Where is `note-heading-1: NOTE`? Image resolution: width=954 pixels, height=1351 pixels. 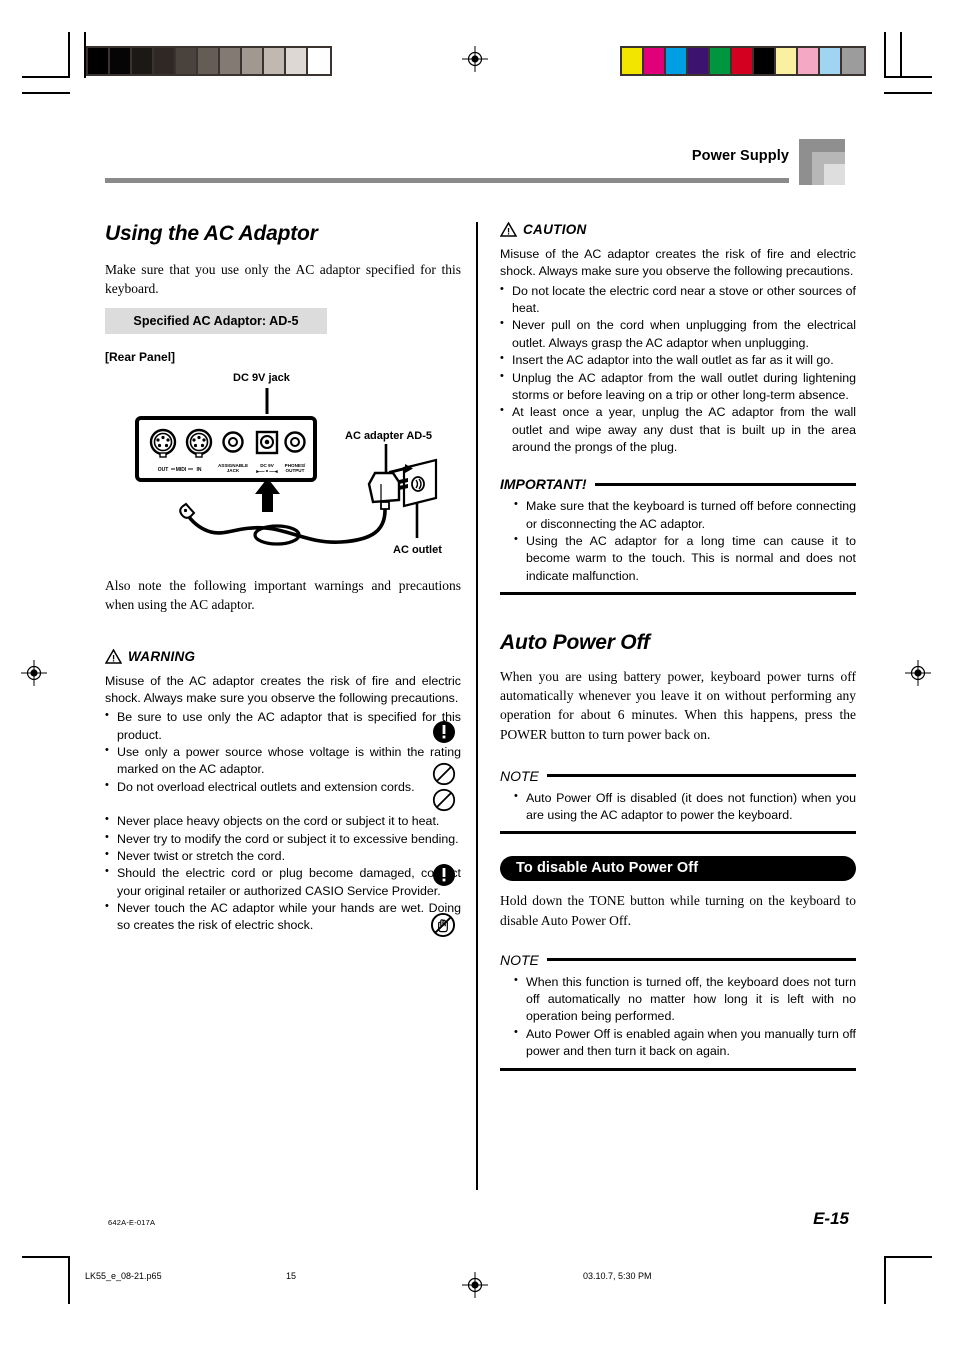 note-heading-1: NOTE is located at coordinates (678, 776).